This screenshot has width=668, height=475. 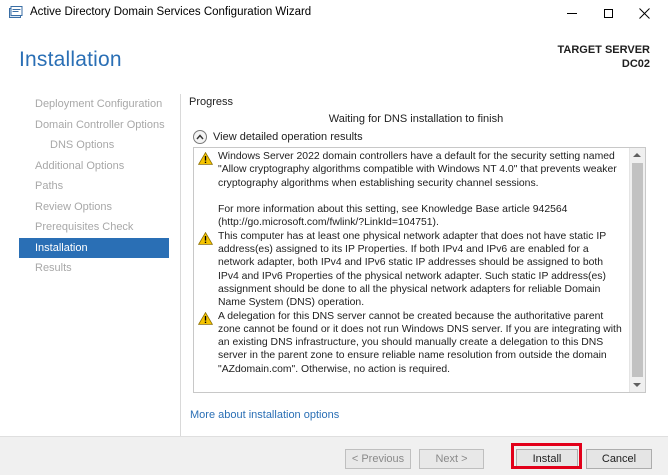 What do you see at coordinates (619, 459) in the screenshot?
I see `cancel-button: Cancel` at bounding box center [619, 459].